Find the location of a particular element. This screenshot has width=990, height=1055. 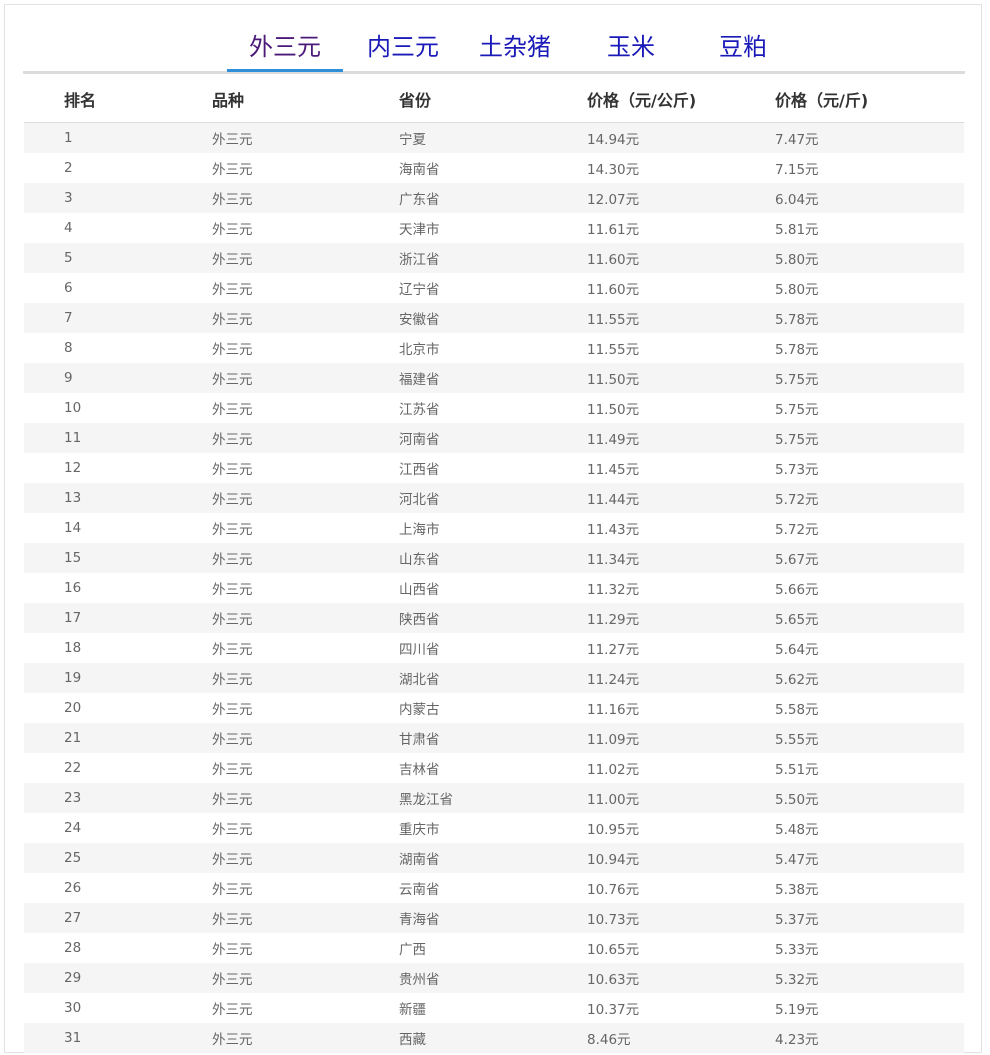

price-per-jin-cell: 5.47元 is located at coordinates (869, 858).